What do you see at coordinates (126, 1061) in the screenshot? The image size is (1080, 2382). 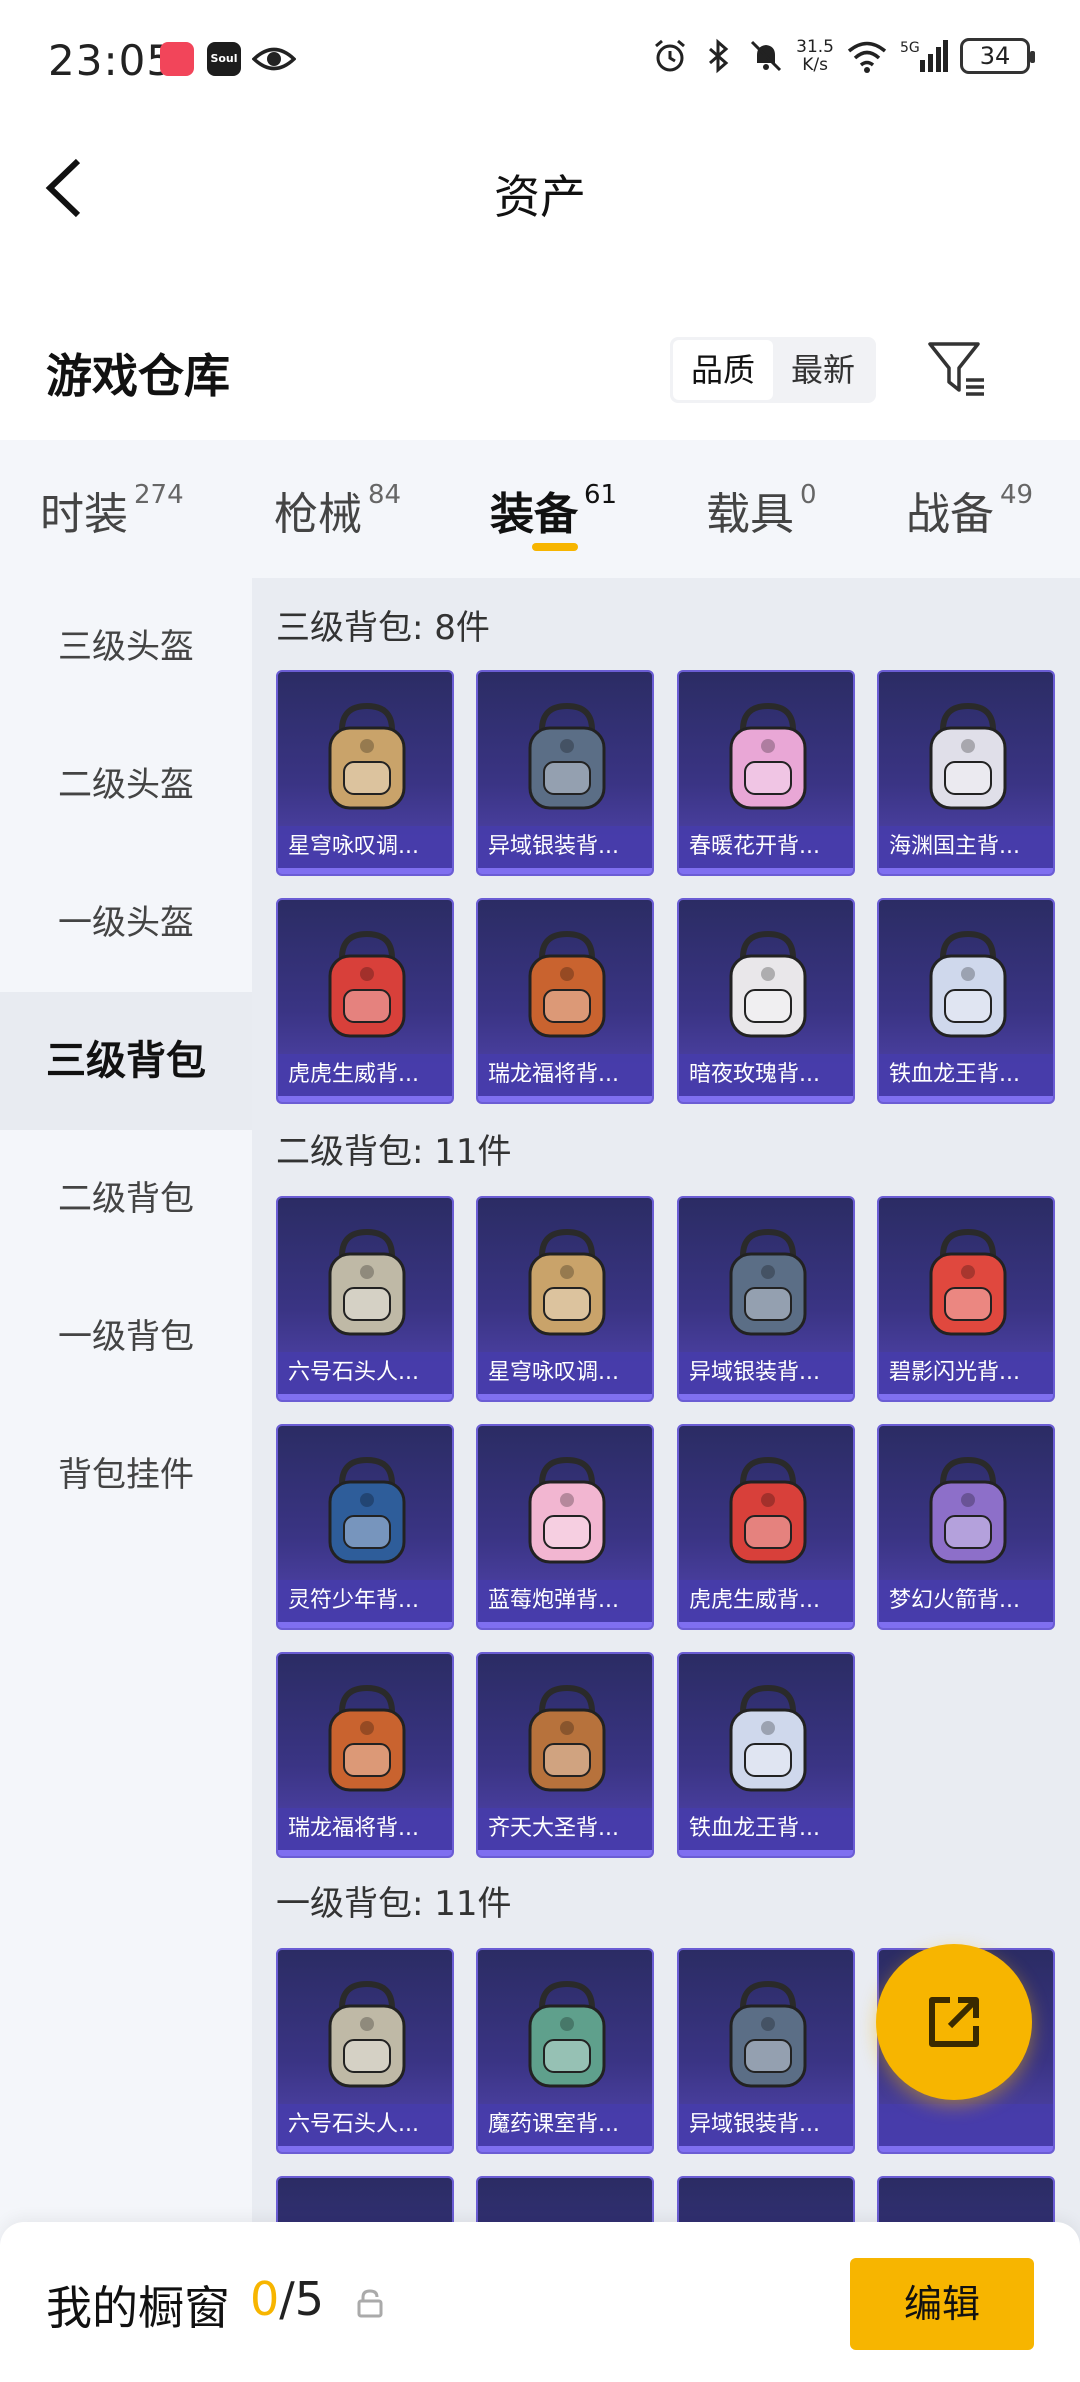 I see `sidebar-item-backpack-lv3: 三级背包` at bounding box center [126, 1061].